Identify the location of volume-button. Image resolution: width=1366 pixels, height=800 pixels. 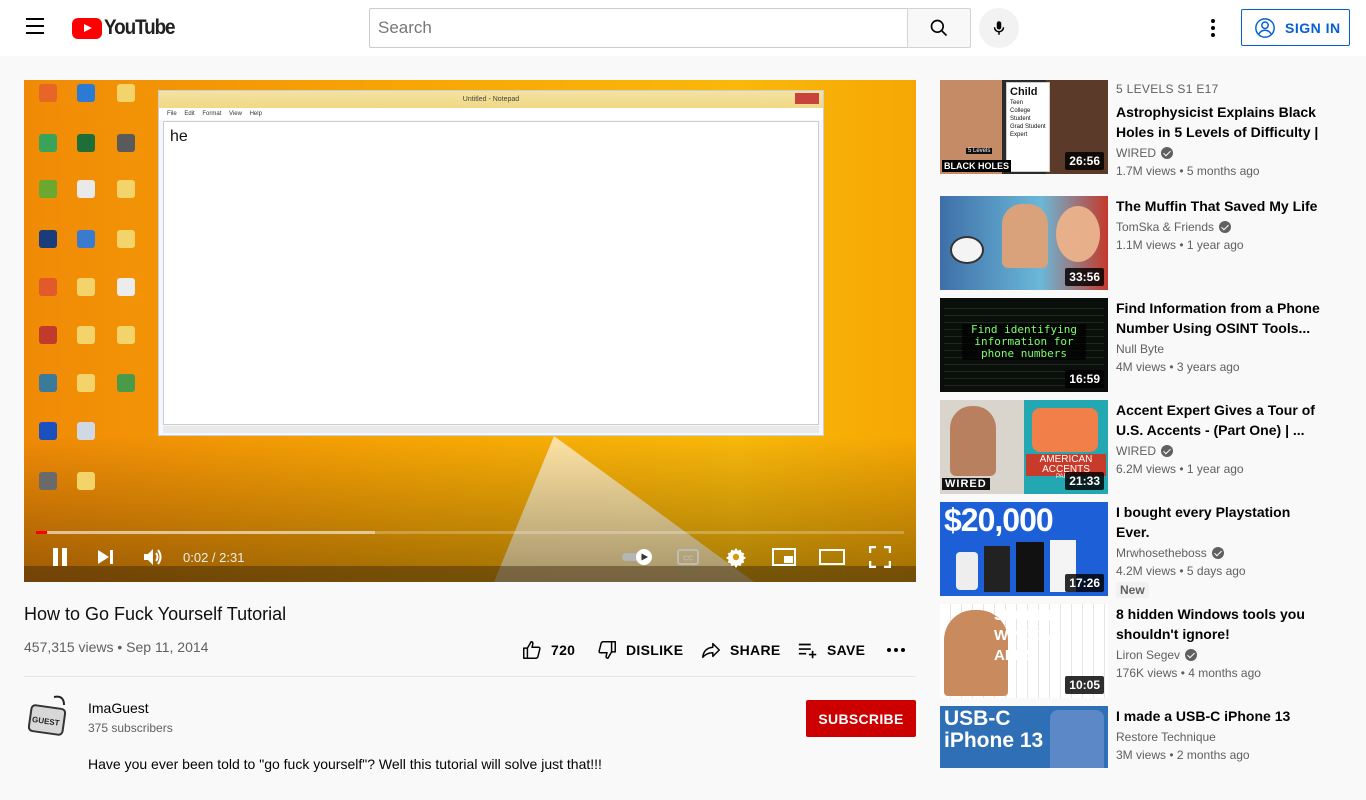
(153, 557).